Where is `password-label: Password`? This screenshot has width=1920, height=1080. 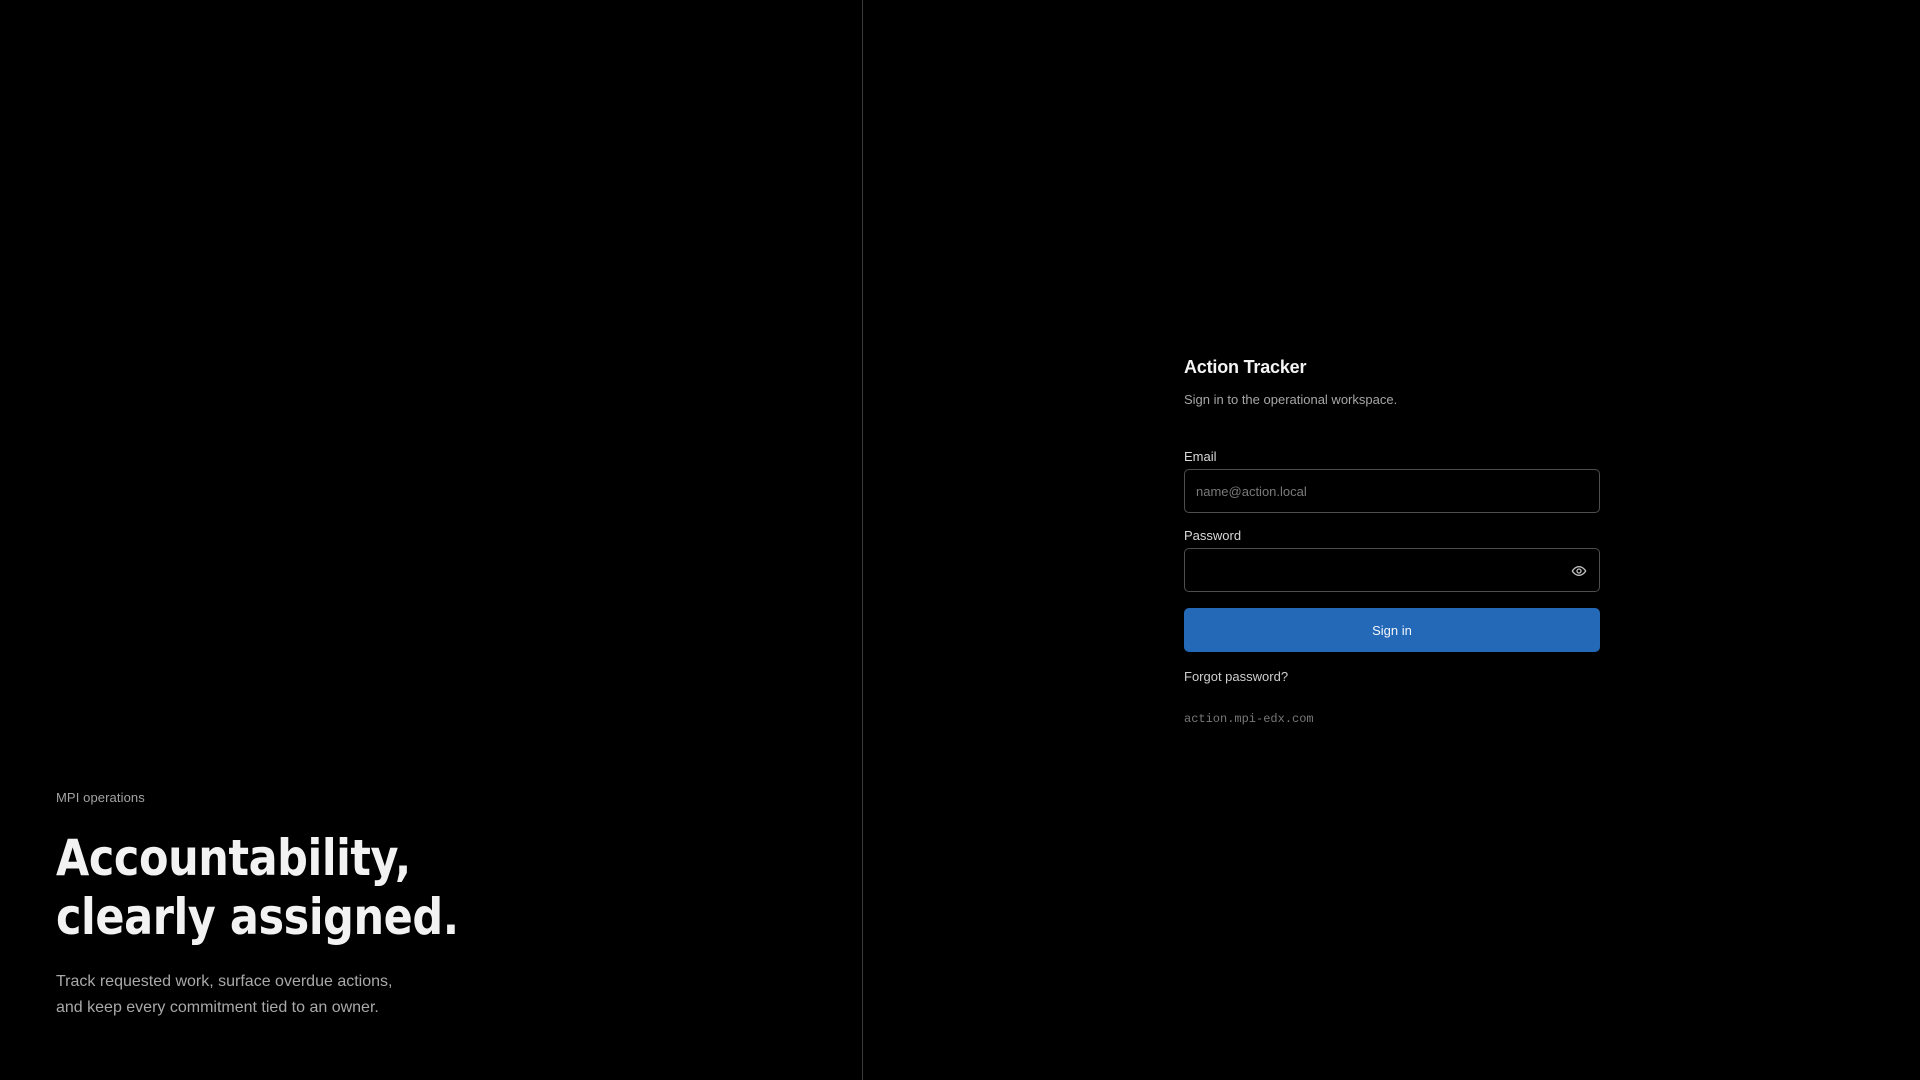 password-label: Password is located at coordinates (1213, 535).